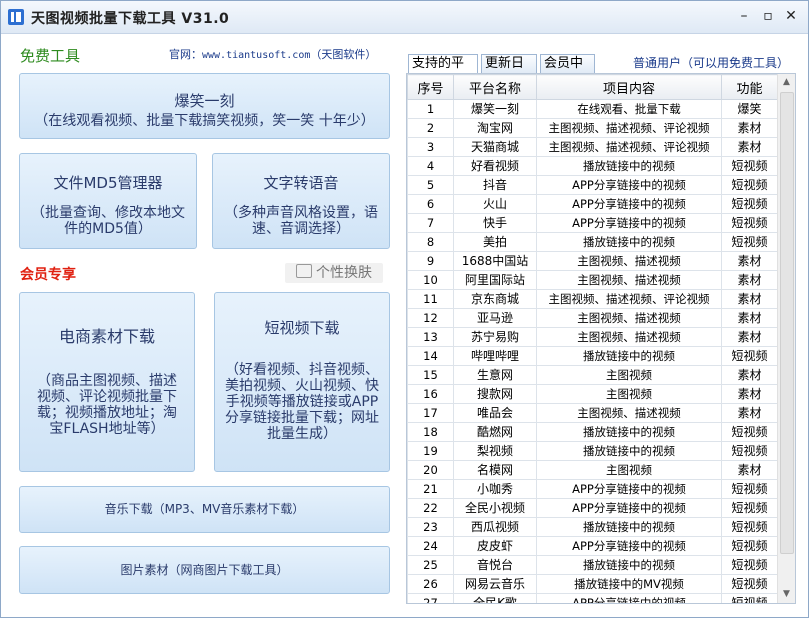  What do you see at coordinates (495, 109) in the screenshot?
I see `row-platform-name: 爆笑一刻` at bounding box center [495, 109].